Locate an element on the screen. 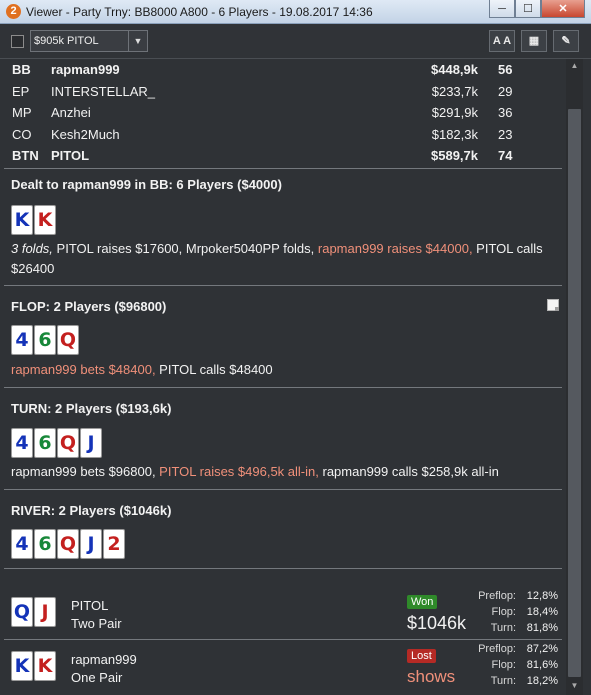 This screenshot has width=591, height=695. scroll-up-icon: ▲ is located at coordinates (574, 66).